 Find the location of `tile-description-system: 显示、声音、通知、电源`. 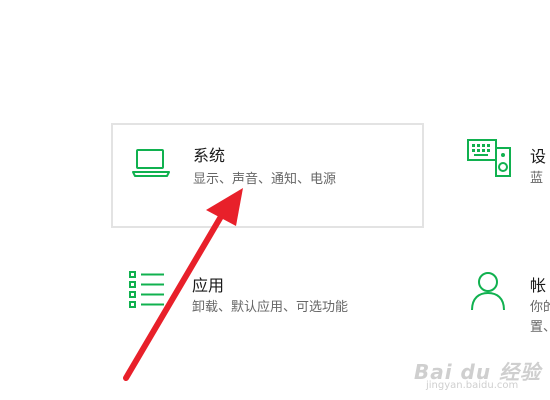

tile-description-system: 显示、声音、通知、电源 is located at coordinates (265, 179).